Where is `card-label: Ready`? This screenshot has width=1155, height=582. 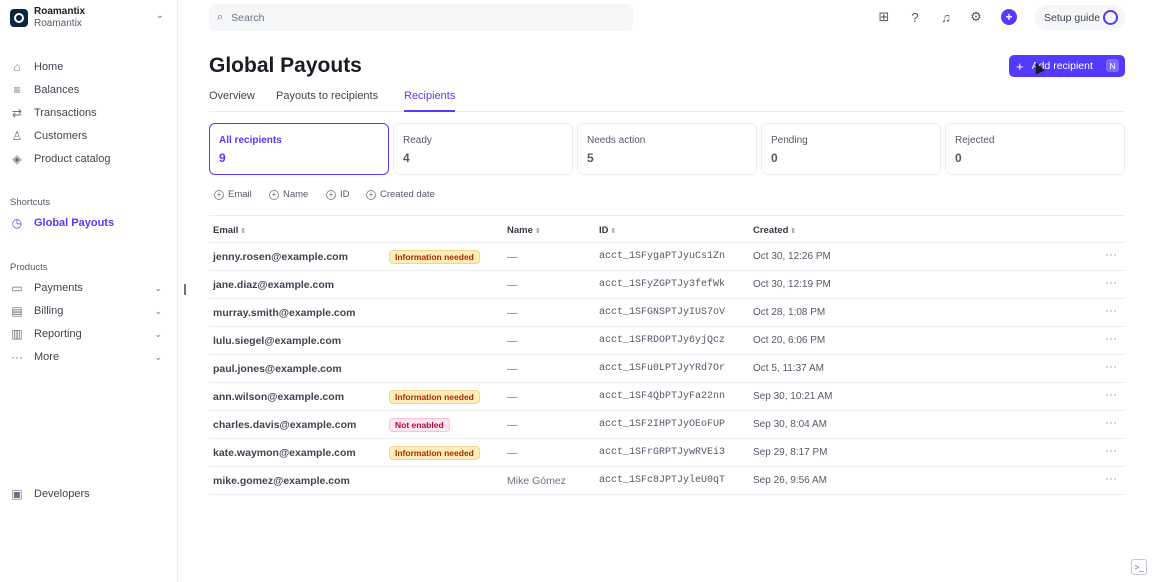 card-label: Ready is located at coordinates (417, 140).